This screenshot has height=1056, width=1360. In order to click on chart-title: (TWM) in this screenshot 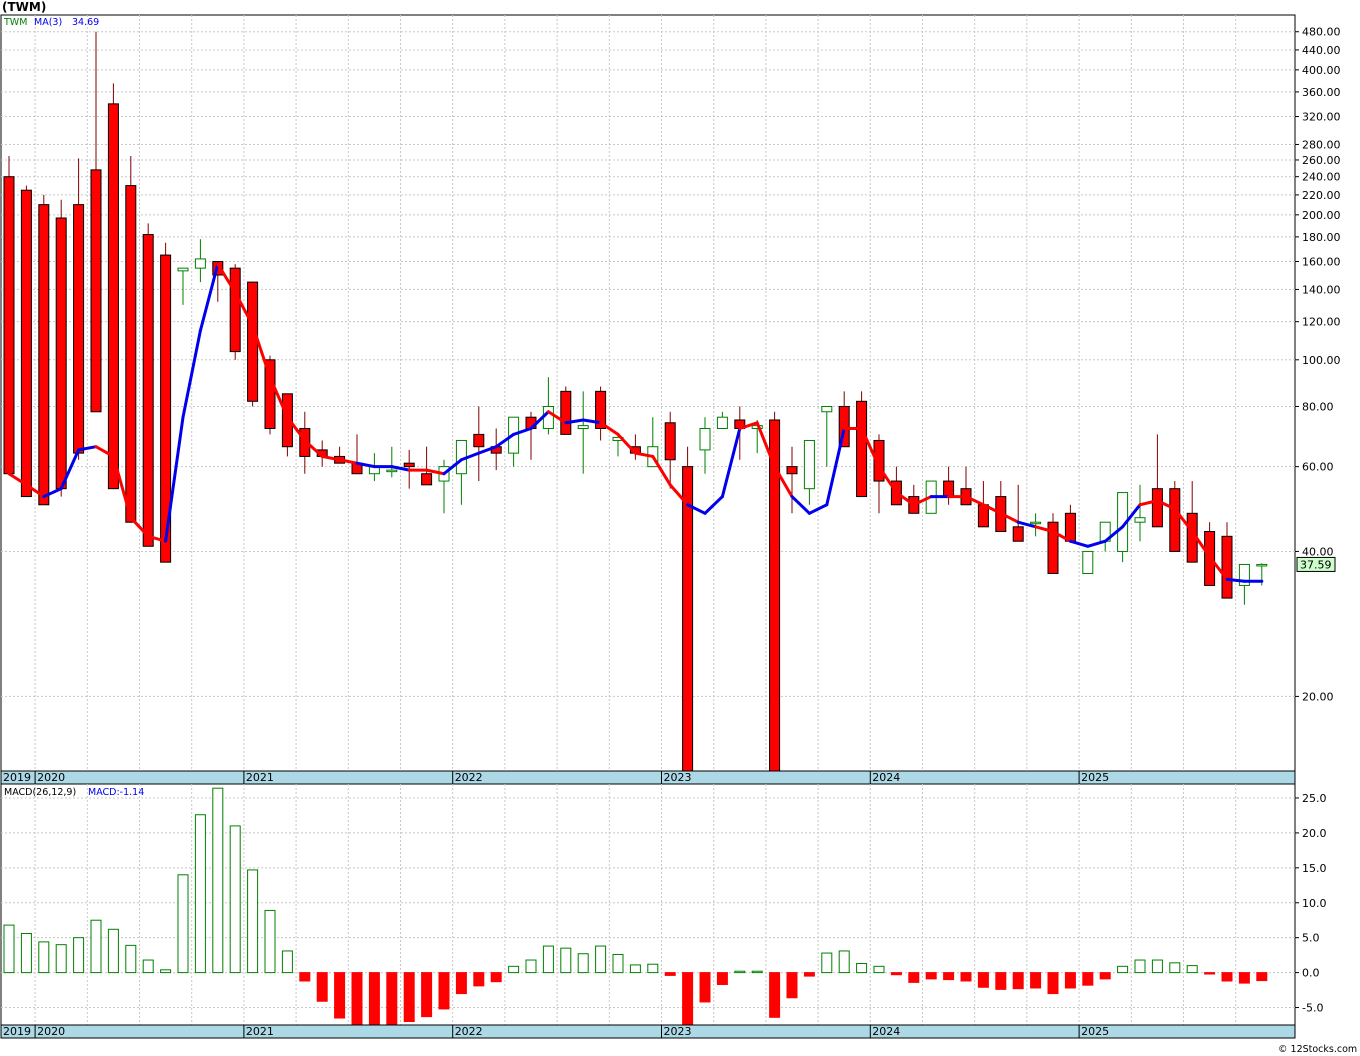, I will do `click(24, 7)`.